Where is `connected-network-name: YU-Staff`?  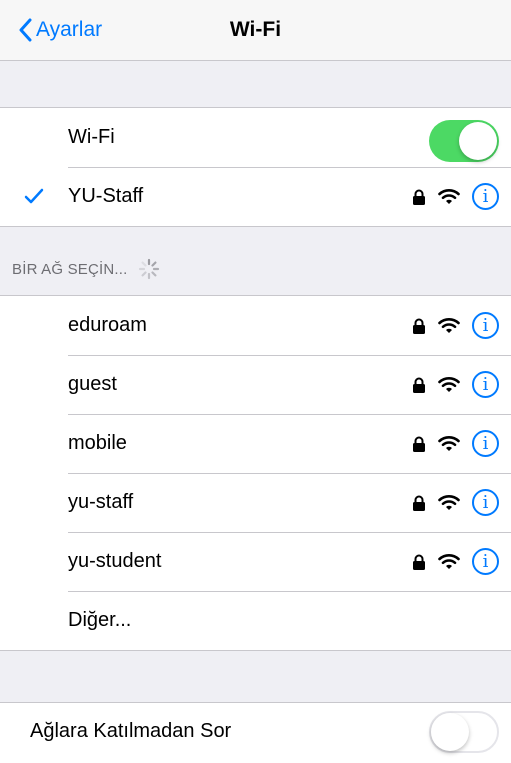 connected-network-name: YU-Staff is located at coordinates (106, 196).